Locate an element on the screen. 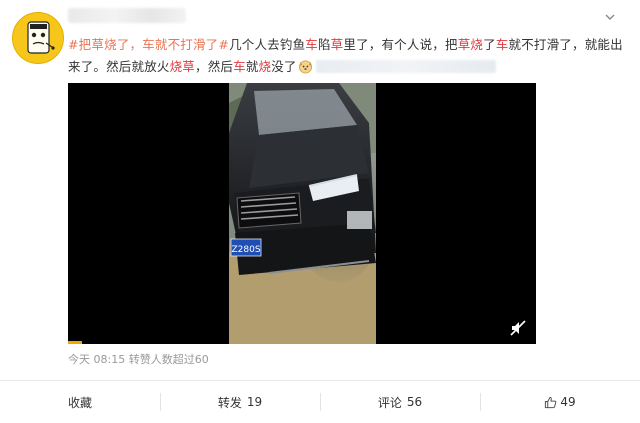  comment-button: 评论 56 is located at coordinates (400, 402).